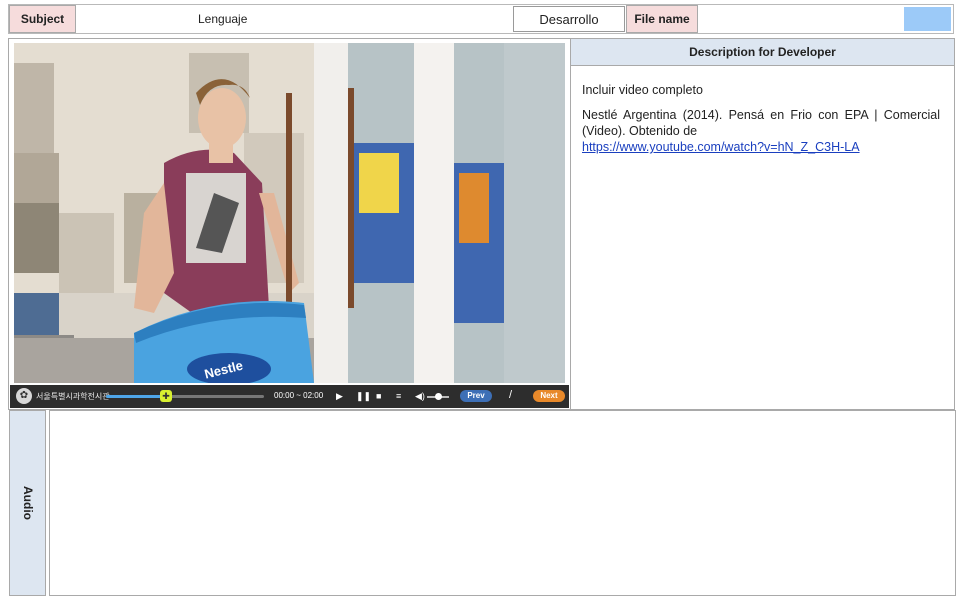 Image resolution: width=960 pixels, height=600 pixels. I want to click on progress-fill, so click(136, 396).